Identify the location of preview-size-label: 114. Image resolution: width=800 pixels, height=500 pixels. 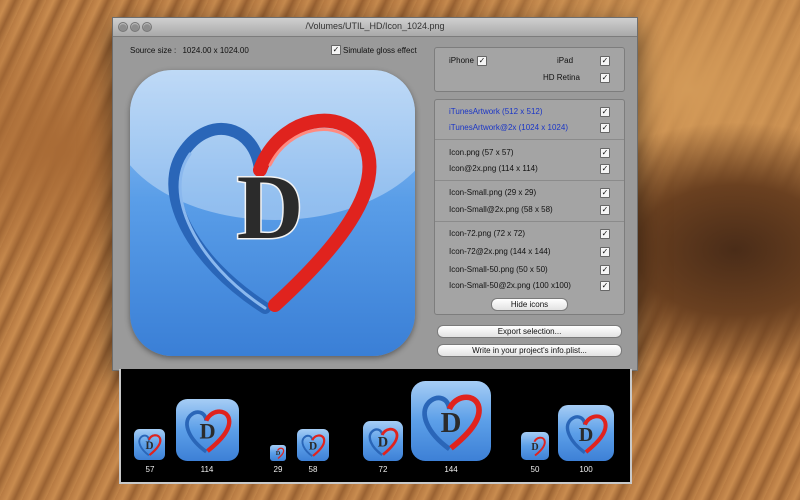
(207, 469).